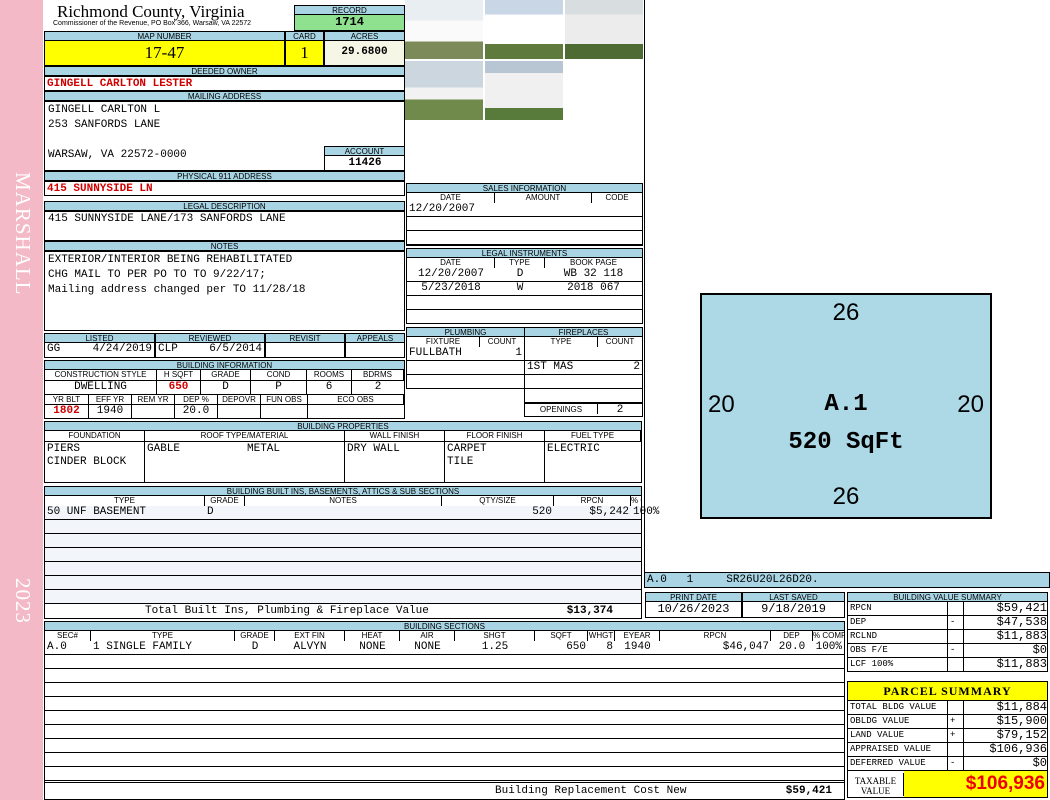 This screenshot has width=1050, height=800. Describe the element at coordinates (373, 449) in the screenshot. I see `wall-finish: DRY WALL` at that location.